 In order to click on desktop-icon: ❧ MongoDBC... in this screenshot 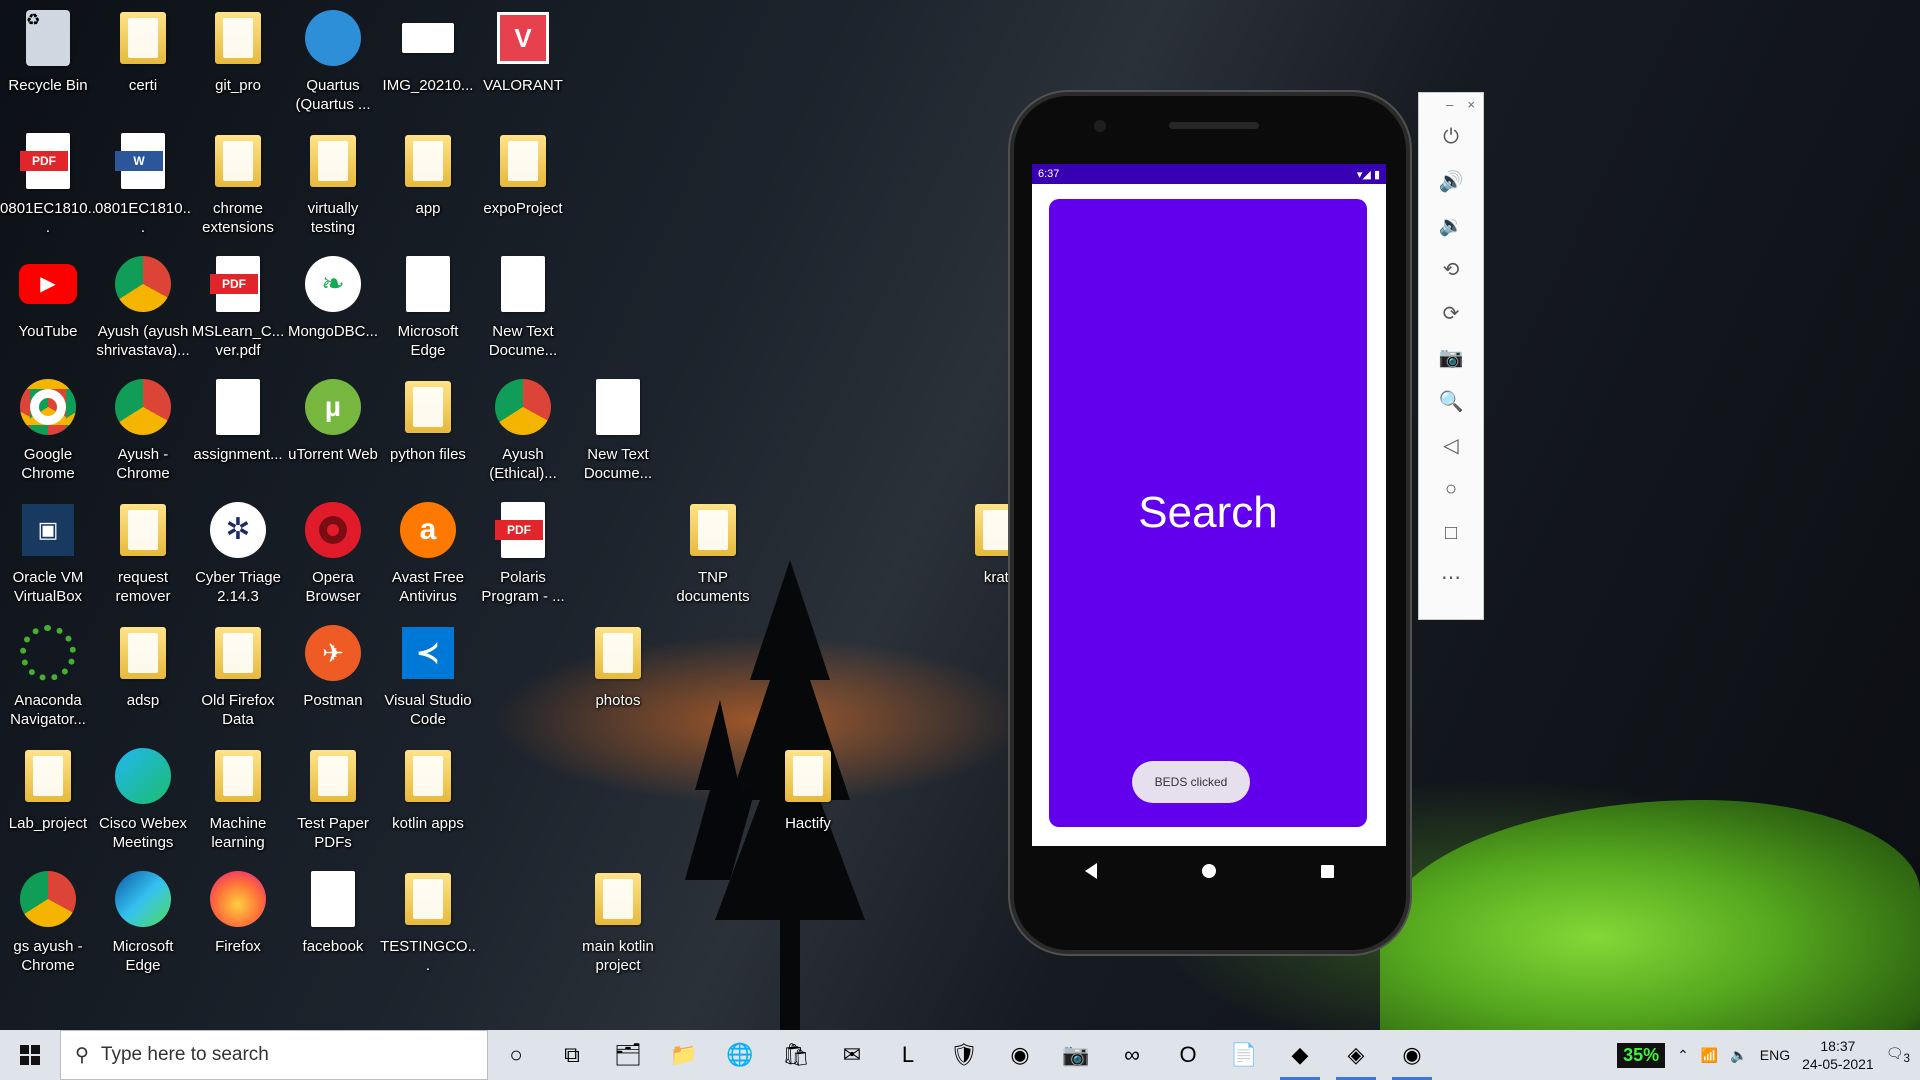, I will do `click(333, 297)`.